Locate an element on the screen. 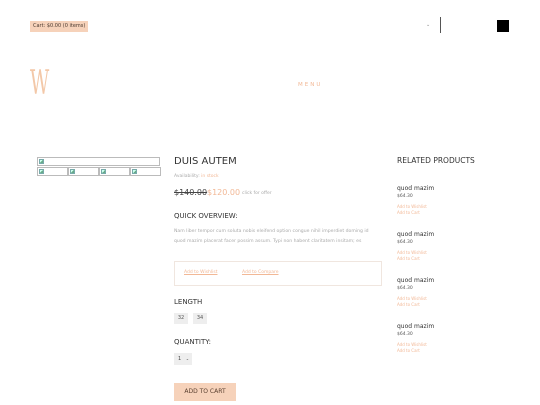 This screenshot has height=405, width=540. length-heading: LENGTH is located at coordinates (188, 302).